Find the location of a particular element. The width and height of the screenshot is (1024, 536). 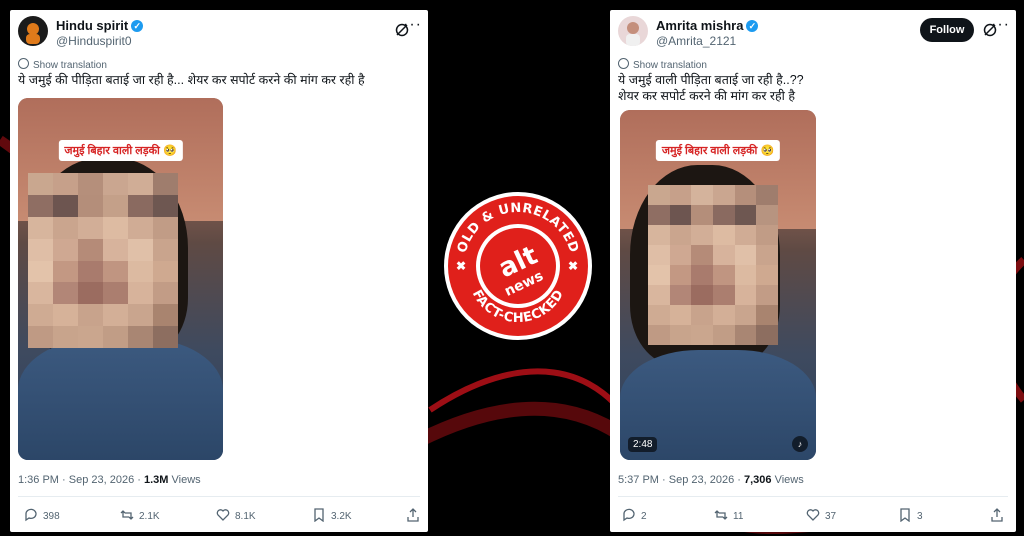

video-thumbnail: जमुई बिहार वाली लड़की 🥺 is located at coordinates (120, 279).